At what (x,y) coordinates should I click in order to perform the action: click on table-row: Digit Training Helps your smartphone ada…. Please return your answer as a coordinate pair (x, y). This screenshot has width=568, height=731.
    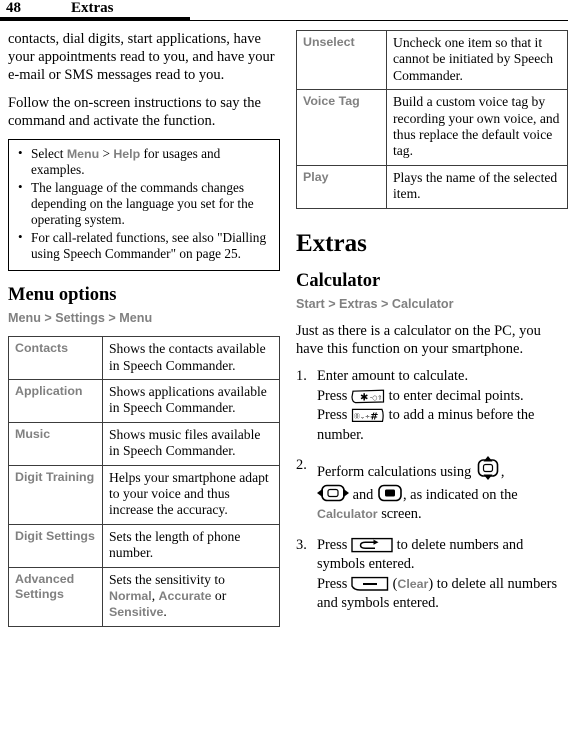
    Looking at the image, I should click on (144, 494).